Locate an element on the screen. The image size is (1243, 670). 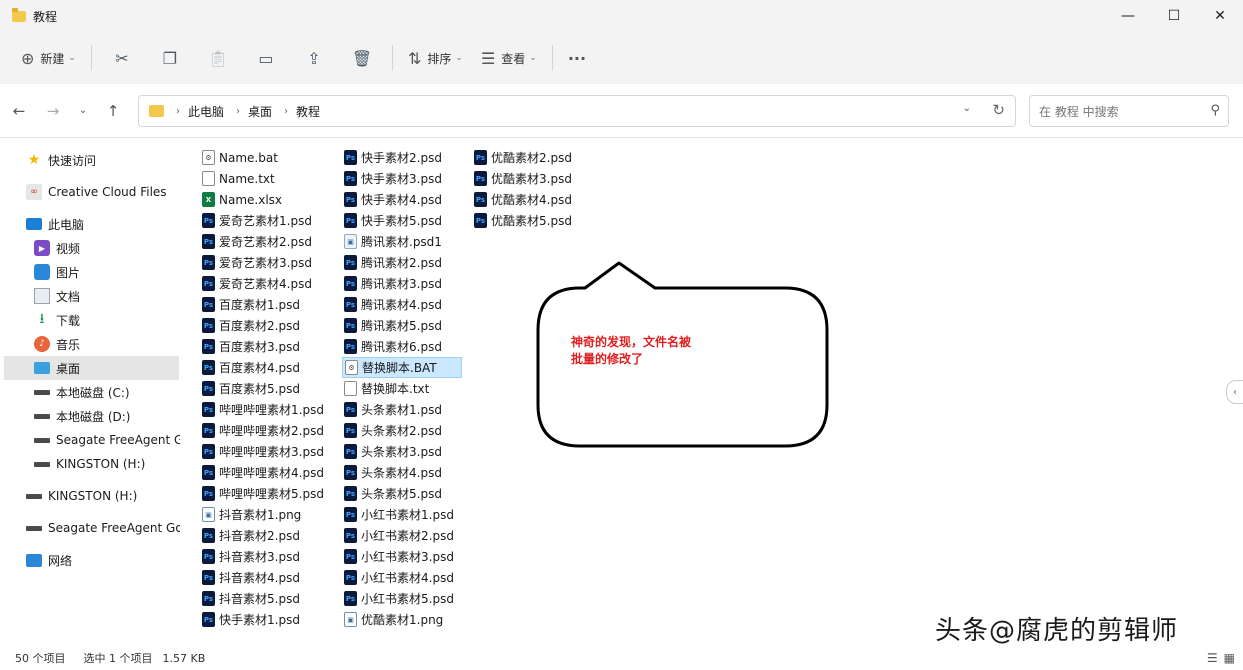
sidebar-item-videos: ▶ 视频 is located at coordinates (57, 248).